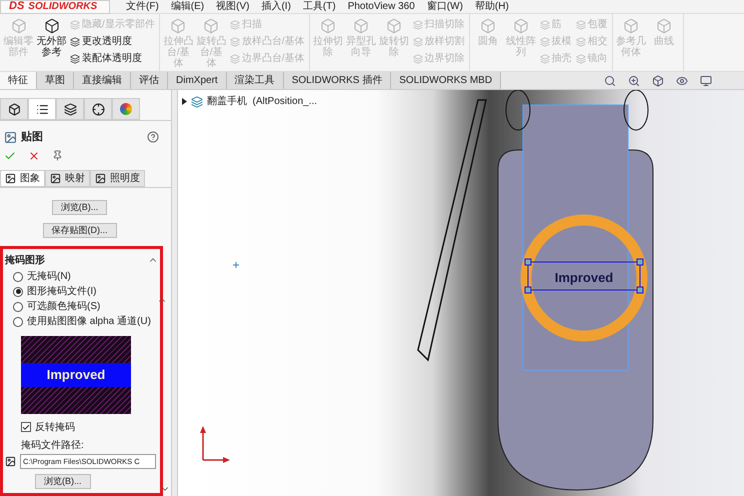 This screenshot has width=744, height=496. What do you see at coordinates (112, 59) in the screenshot?
I see `ribbon-button: 装配体透明度` at bounding box center [112, 59].